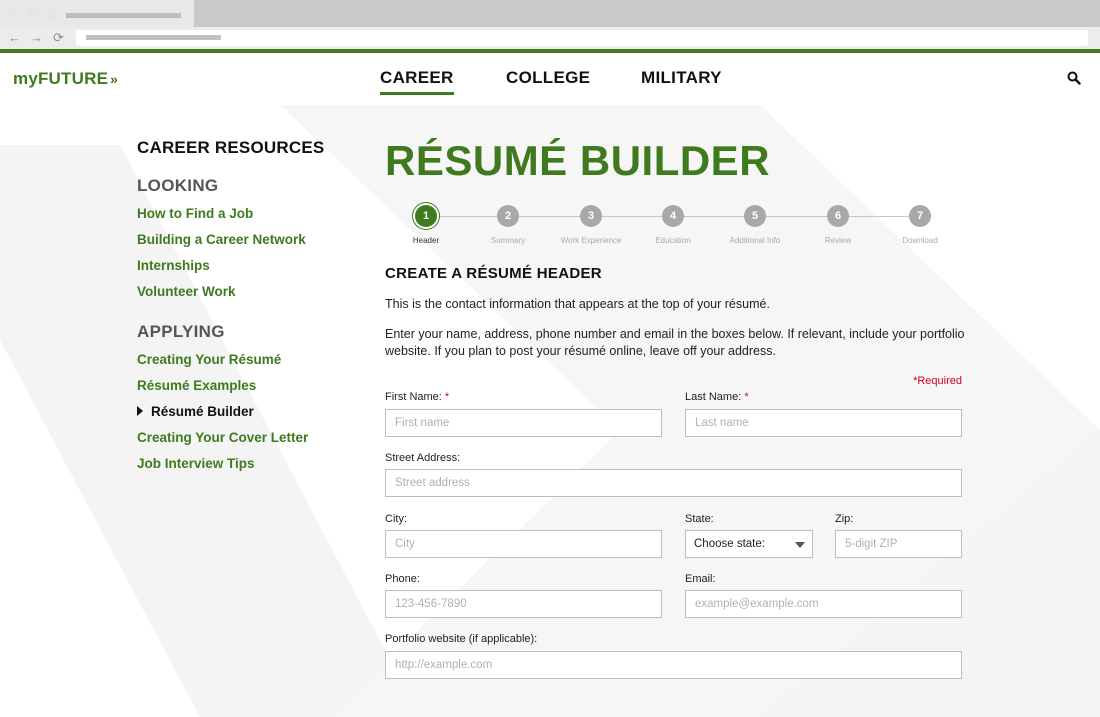  I want to click on sidebar-link-creating-resume: Creating Your Résumé, so click(209, 359).